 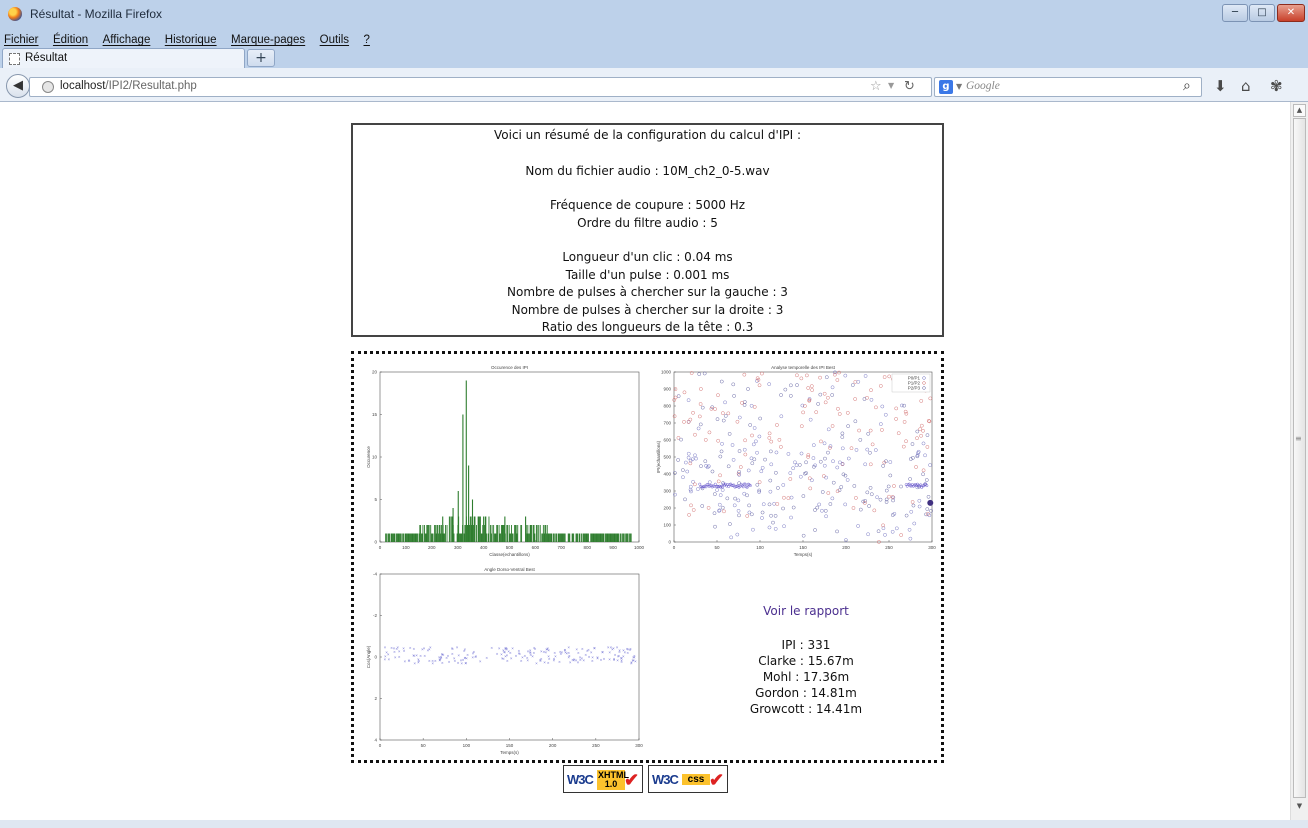 I want to click on menu-marque-pages: Marque-pages, so click(x=268, y=40).